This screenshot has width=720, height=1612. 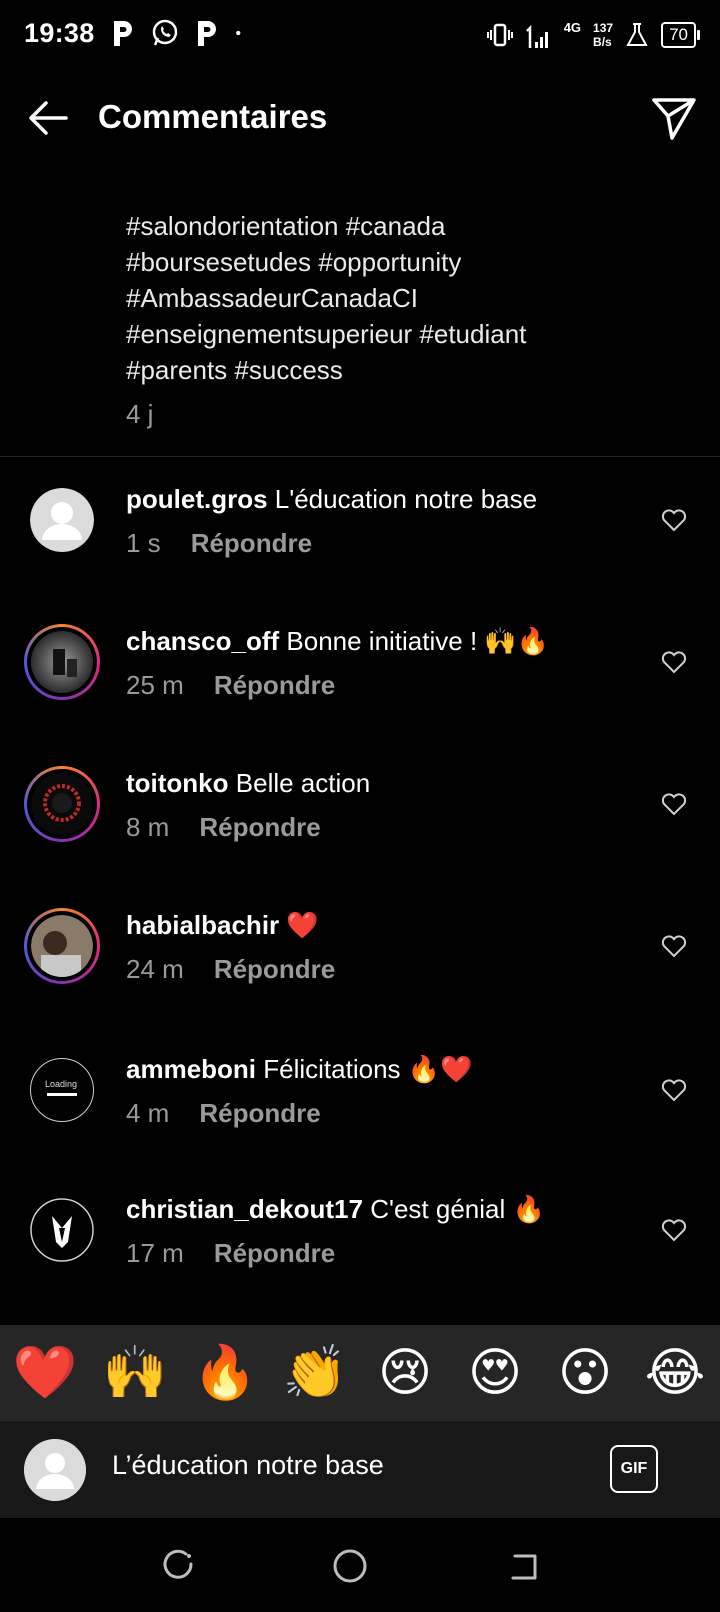 What do you see at coordinates (406, 334) in the screenshot?
I see `hashtag-line: #enseignementsuperieur #etudiant` at bounding box center [406, 334].